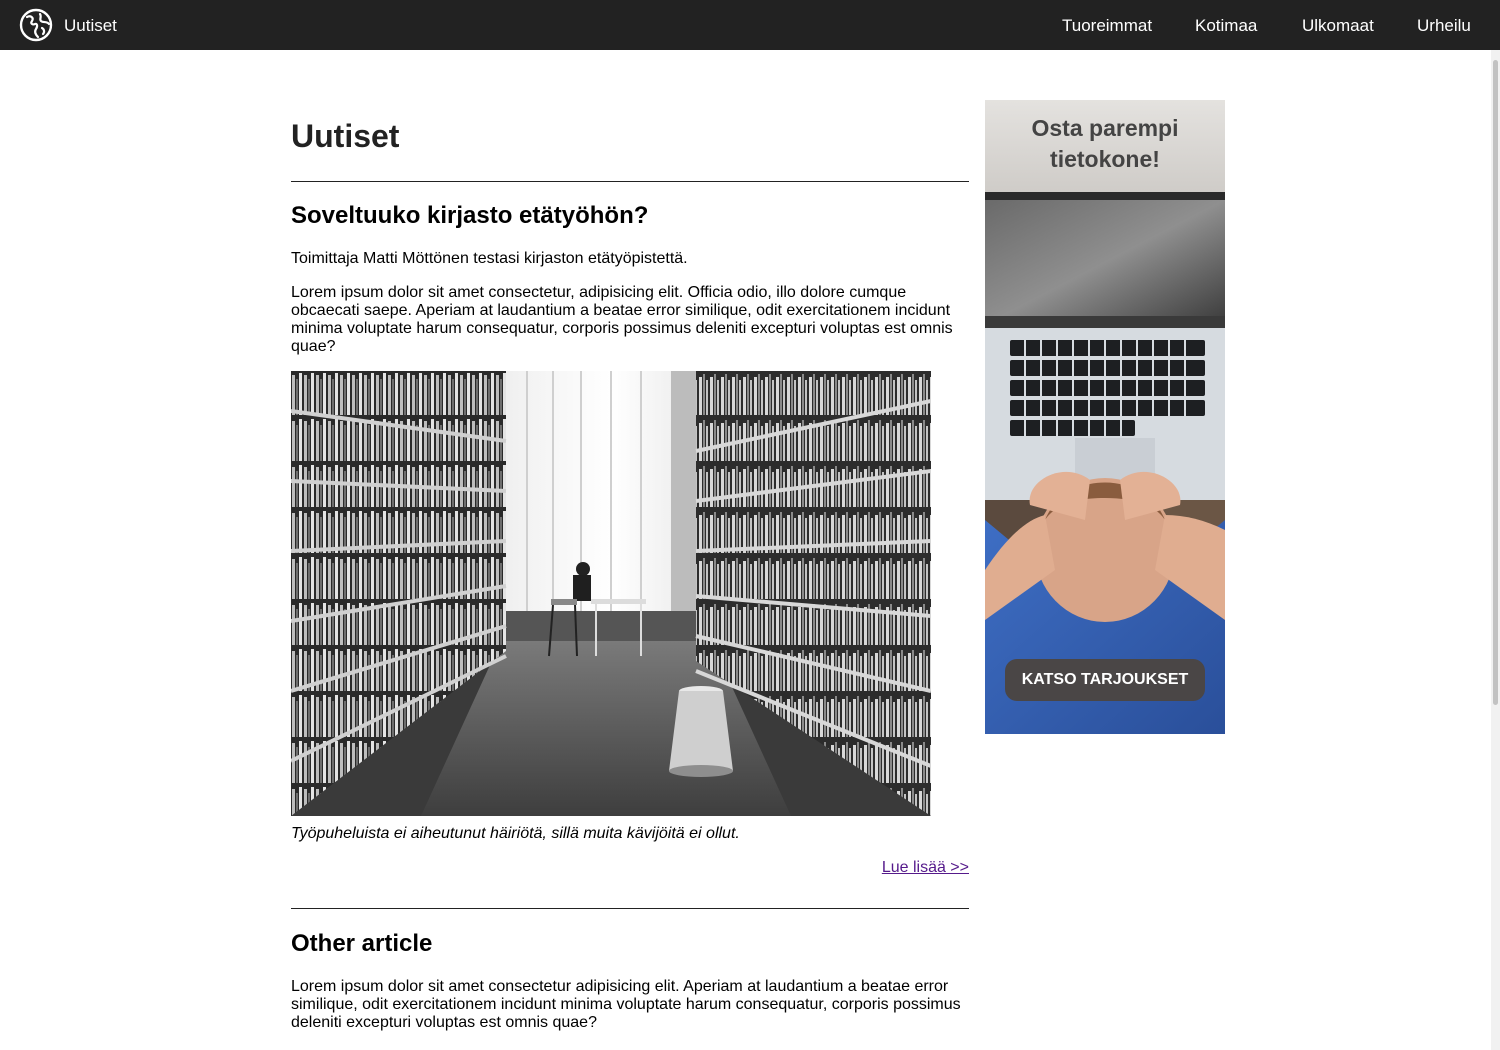  I want to click on ad-laptop-illustration, so click(1105, 417).